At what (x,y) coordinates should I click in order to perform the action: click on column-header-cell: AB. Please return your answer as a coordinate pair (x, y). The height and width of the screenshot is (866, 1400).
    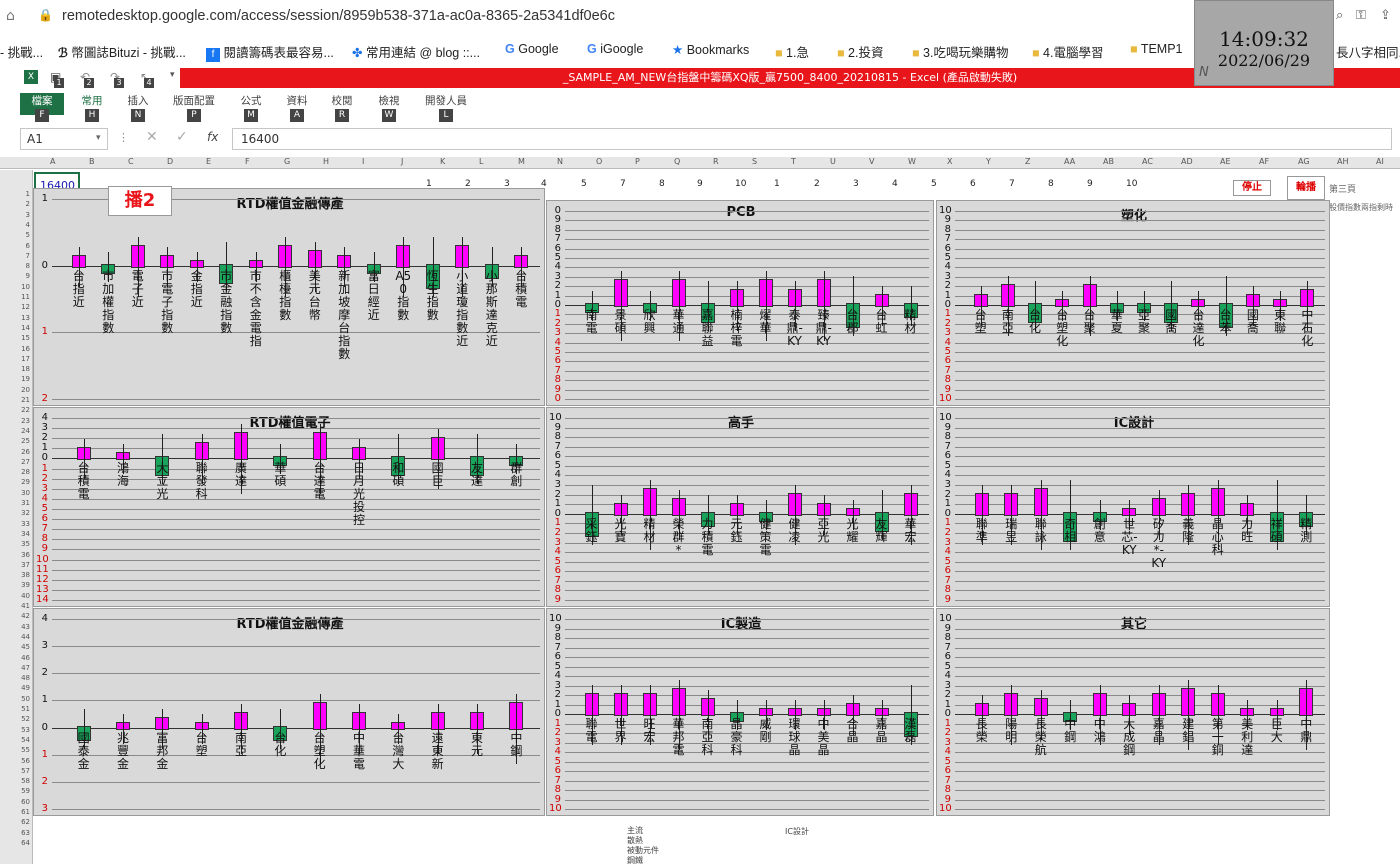
    Looking at the image, I should click on (1108, 161).